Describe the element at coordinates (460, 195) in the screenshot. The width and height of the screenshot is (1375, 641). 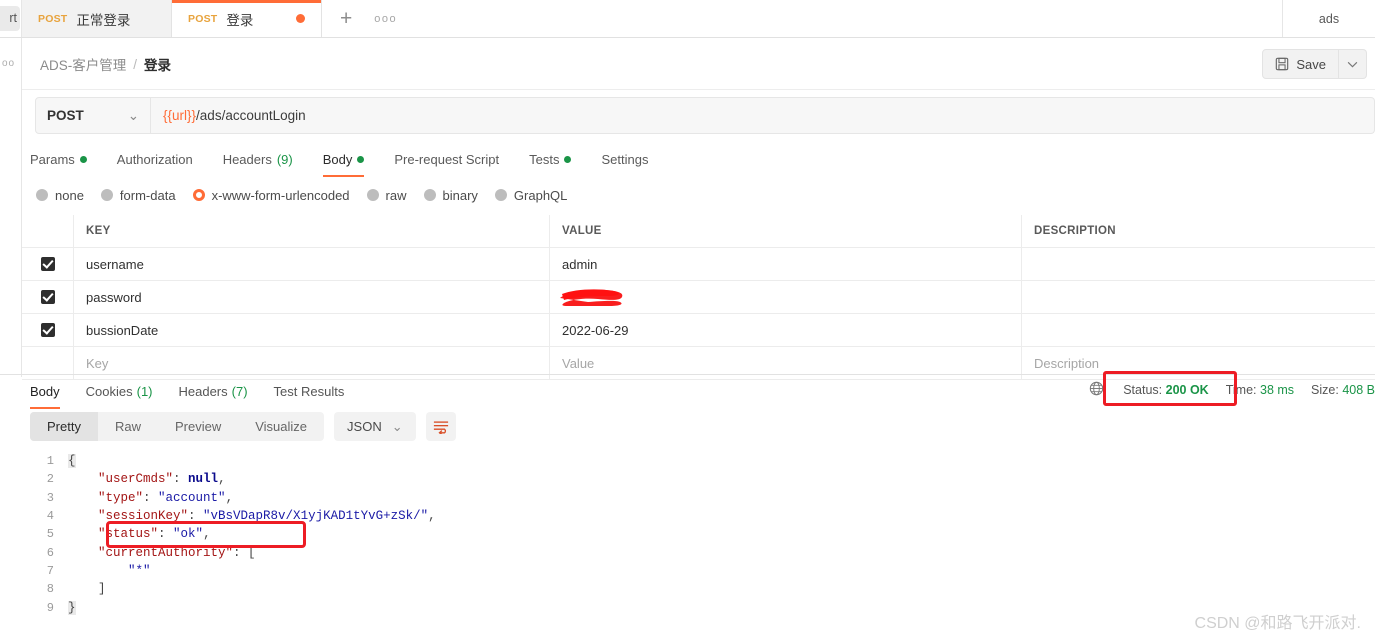
I see `body-type-label: binary` at that location.